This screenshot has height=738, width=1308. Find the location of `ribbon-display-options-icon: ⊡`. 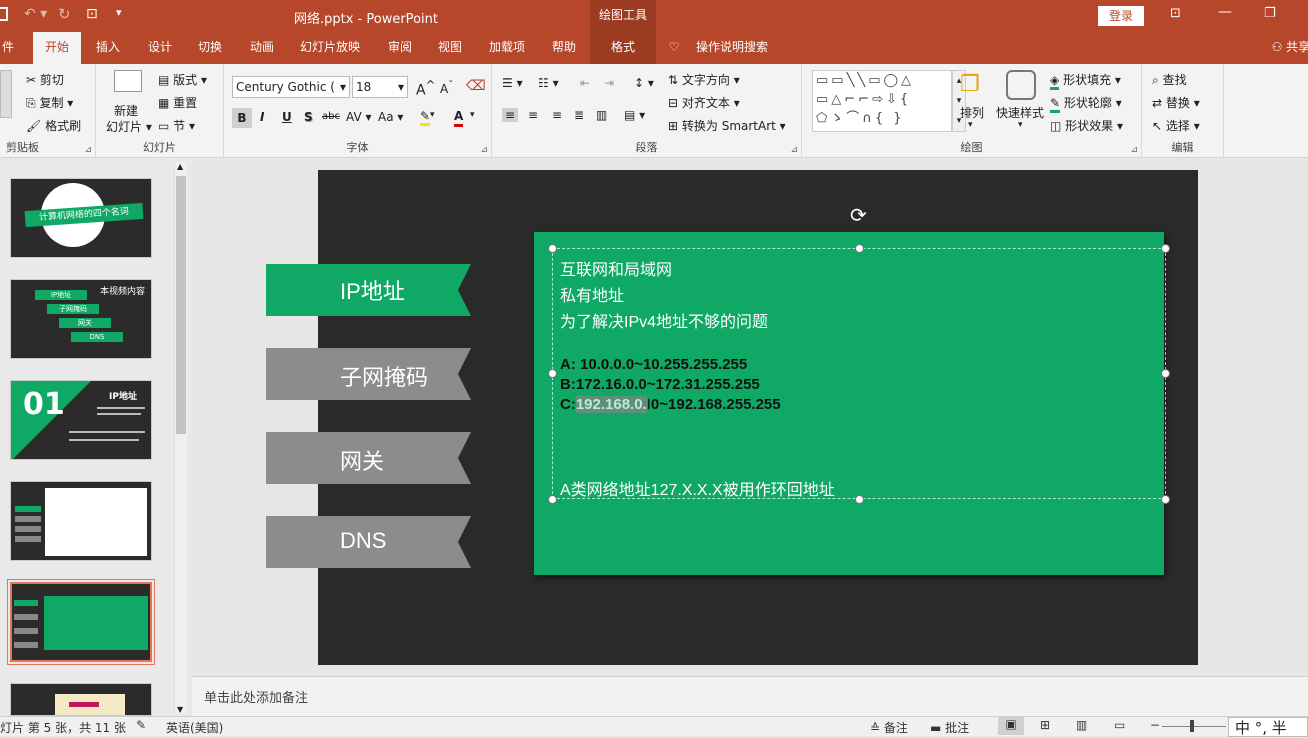

ribbon-display-options-icon: ⊡ is located at coordinates (1175, 13).